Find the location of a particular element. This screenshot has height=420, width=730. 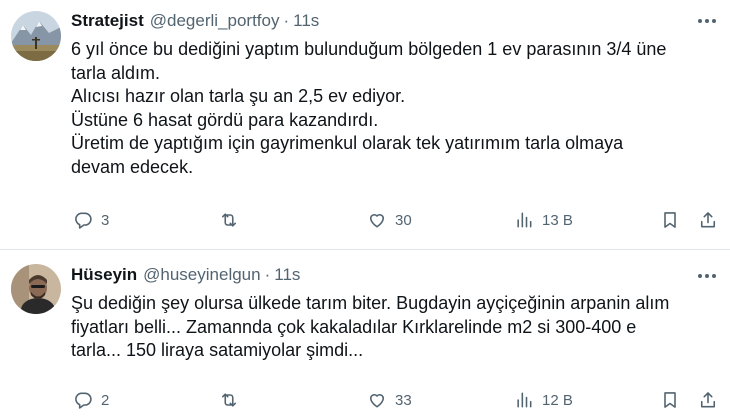

user-handle: @huseyinelgun is located at coordinates (201, 275).